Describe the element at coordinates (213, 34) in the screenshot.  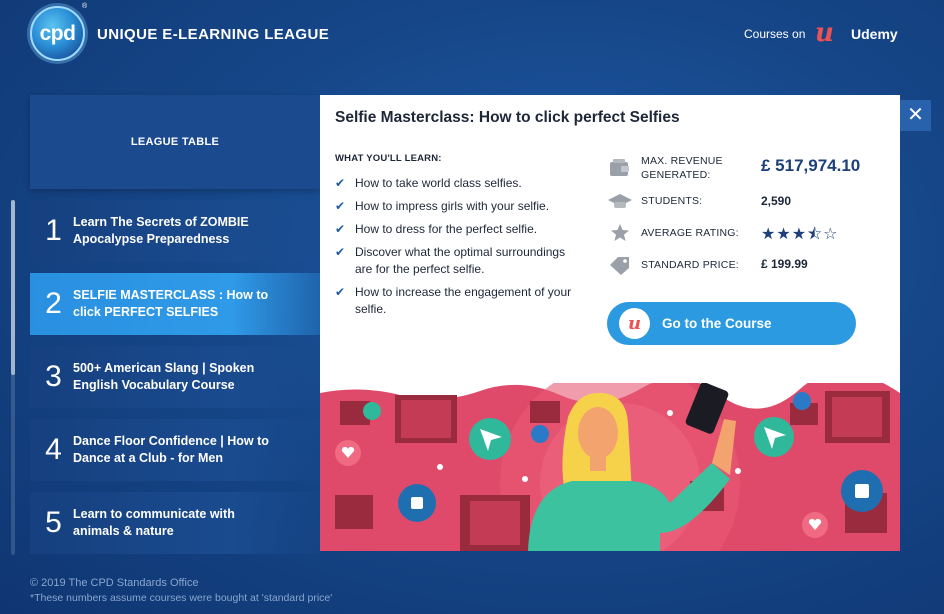
I see `app-title: UNIQUE E-LEARNING LEAGUE` at that location.